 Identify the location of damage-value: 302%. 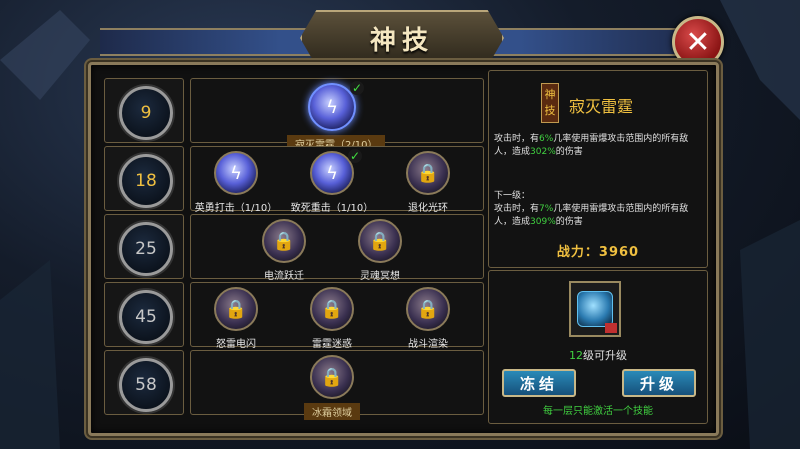
(543, 152).